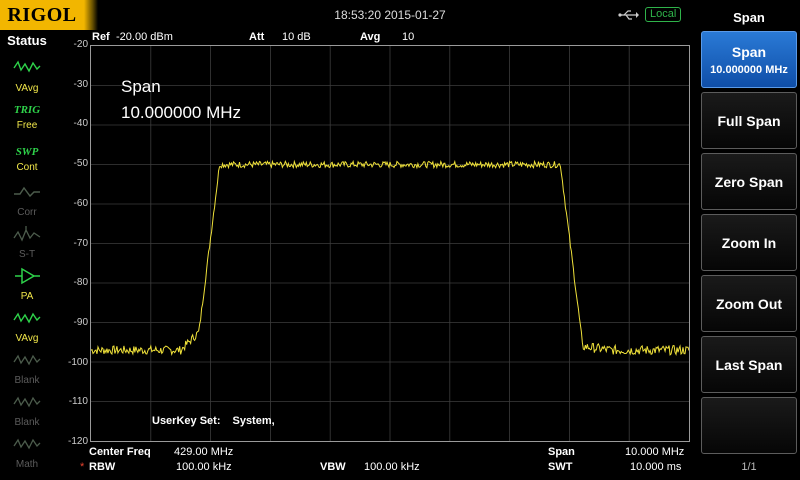 This screenshot has width=800, height=480. What do you see at coordinates (749, 364) in the screenshot?
I see `last-span-softkey: Last Span` at bounding box center [749, 364].